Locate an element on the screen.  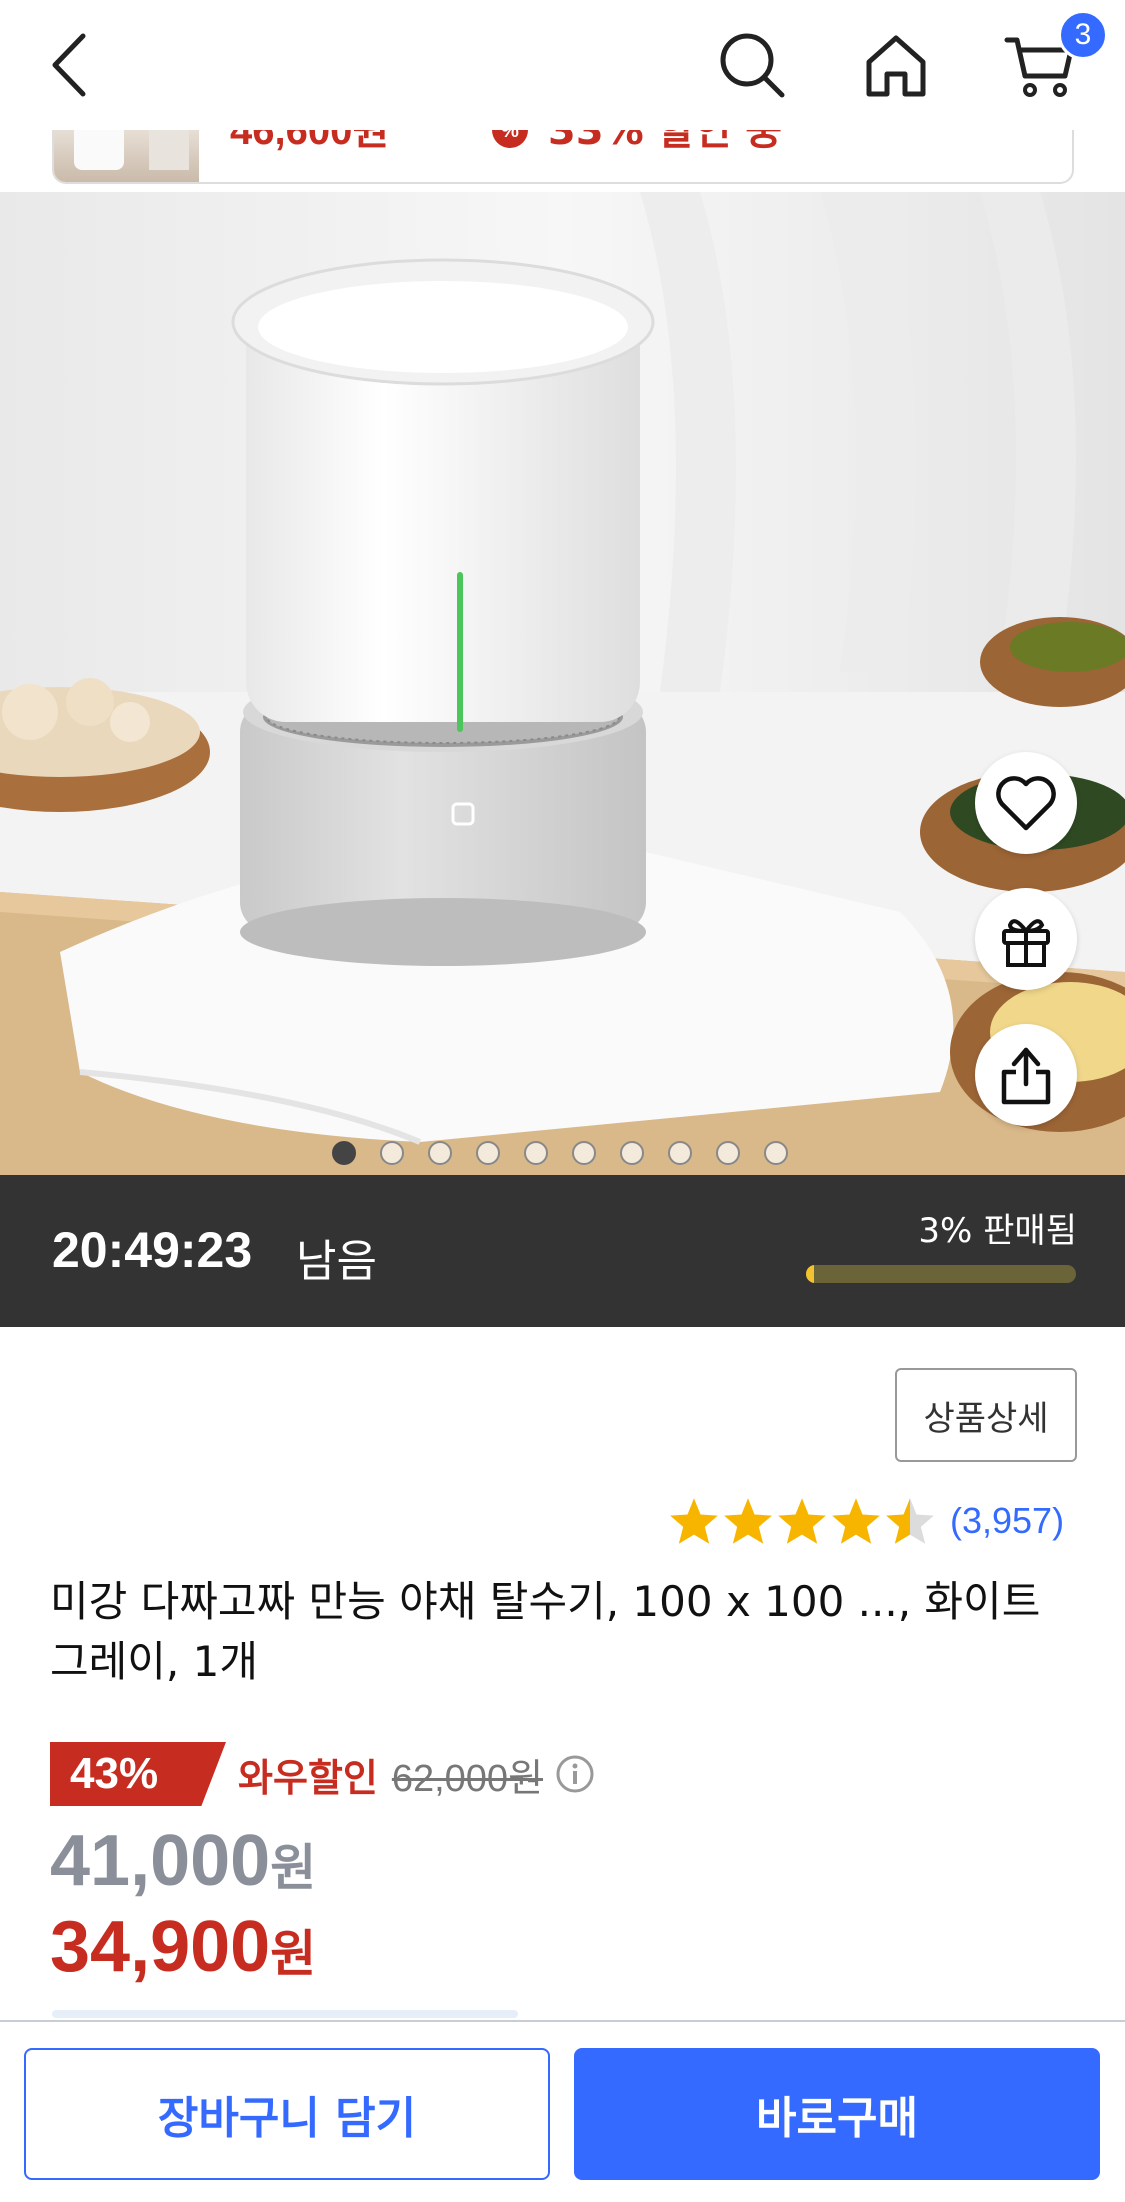
price-number: 41,000 is located at coordinates (160, 1861).